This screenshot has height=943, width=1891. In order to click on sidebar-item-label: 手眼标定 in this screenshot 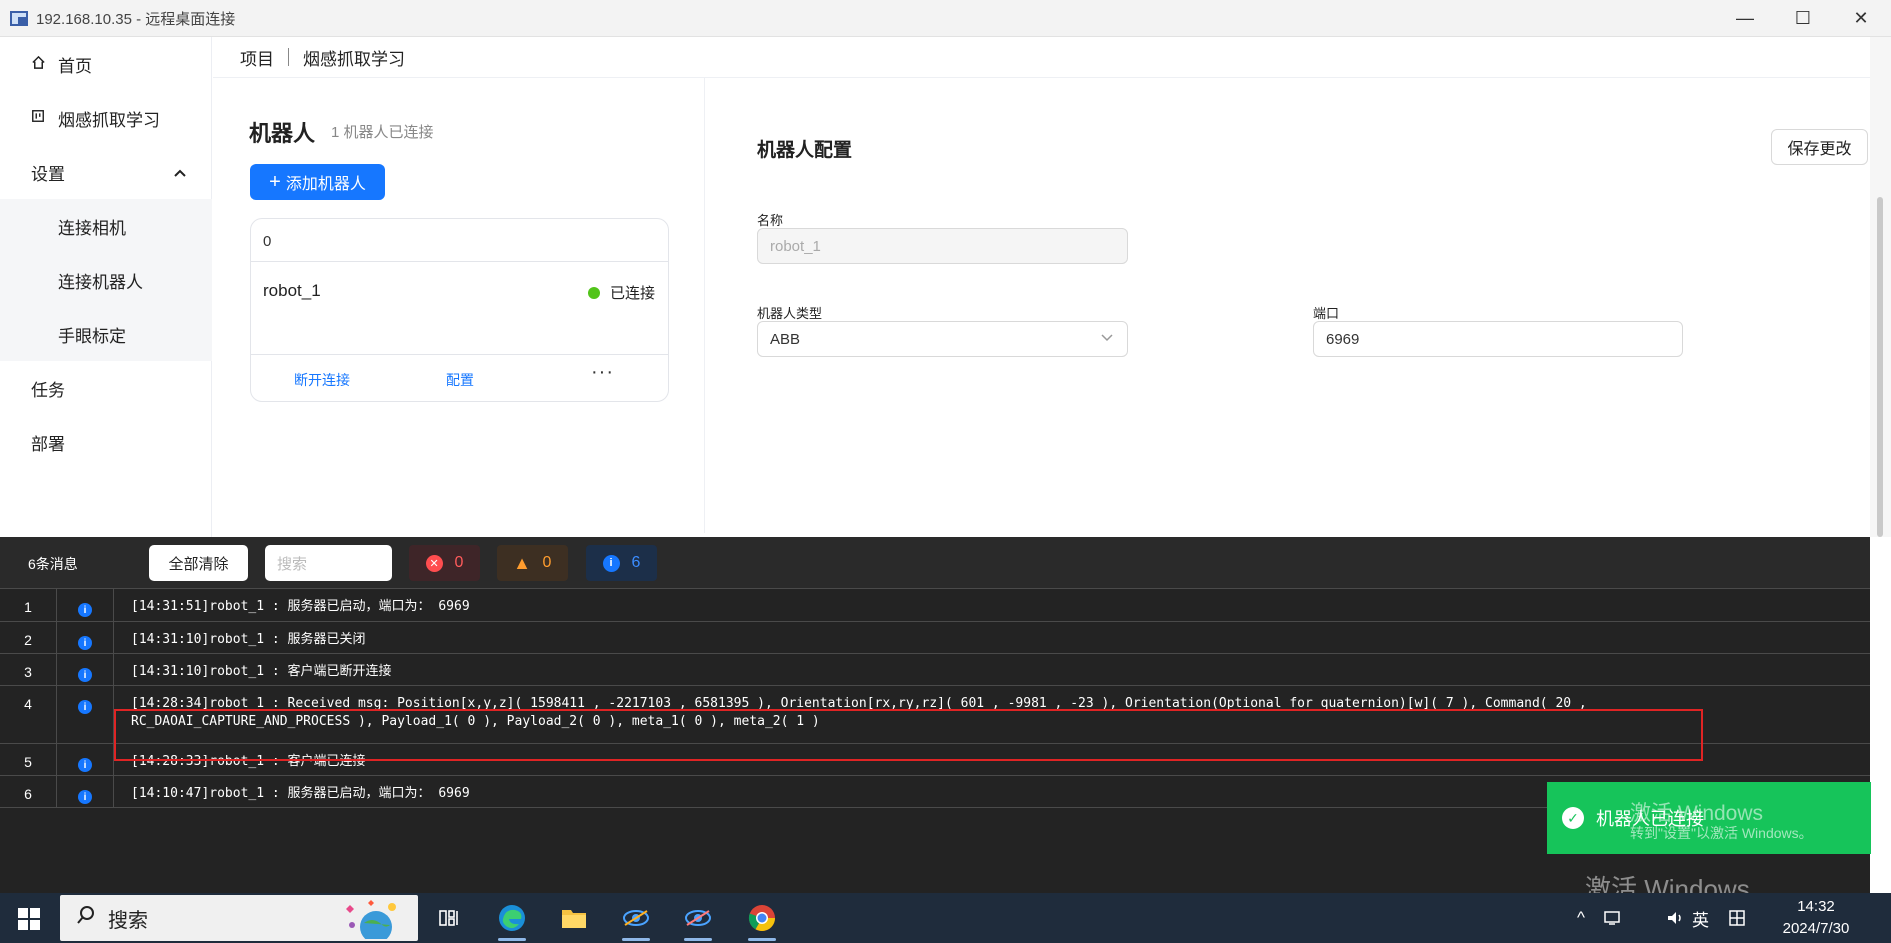, I will do `click(92, 336)`.